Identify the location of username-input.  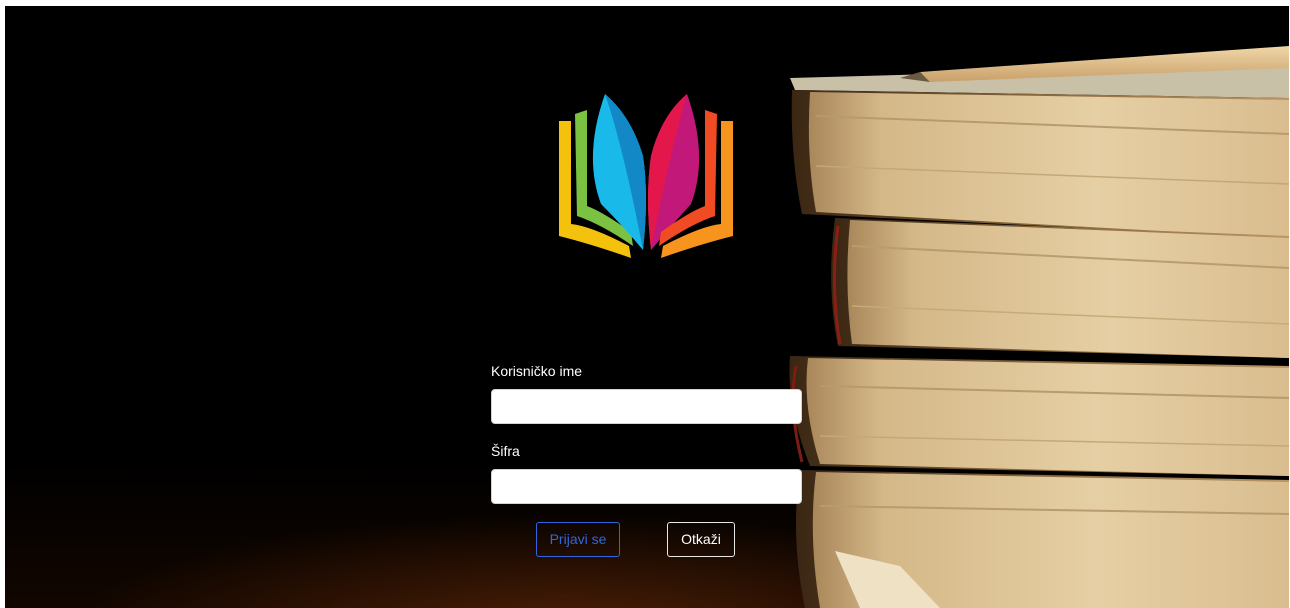
(646, 406).